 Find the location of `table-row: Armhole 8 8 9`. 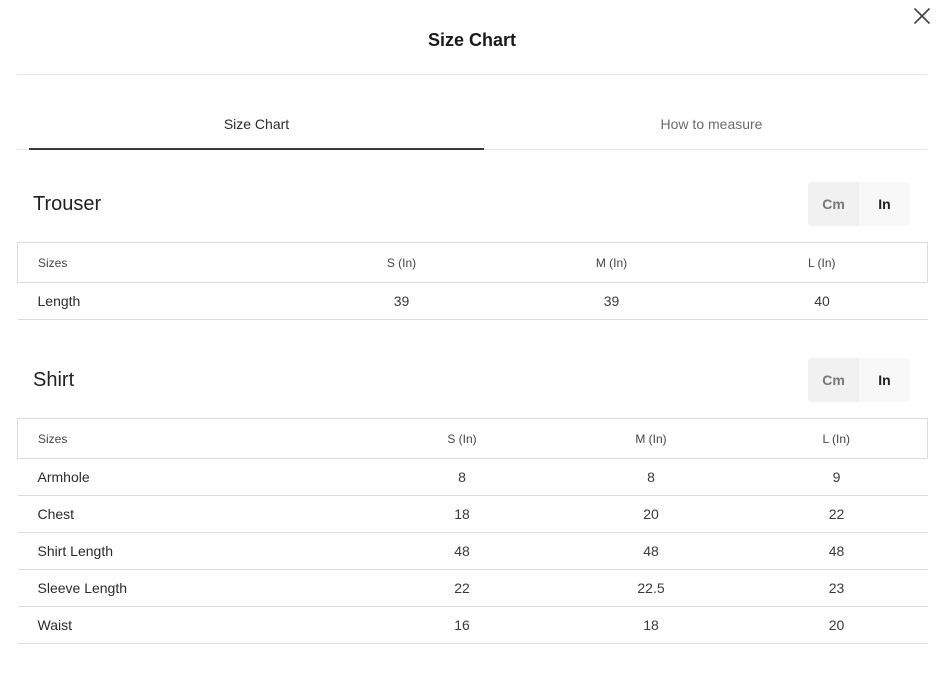

table-row: Armhole 8 8 9 is located at coordinates (472, 477).